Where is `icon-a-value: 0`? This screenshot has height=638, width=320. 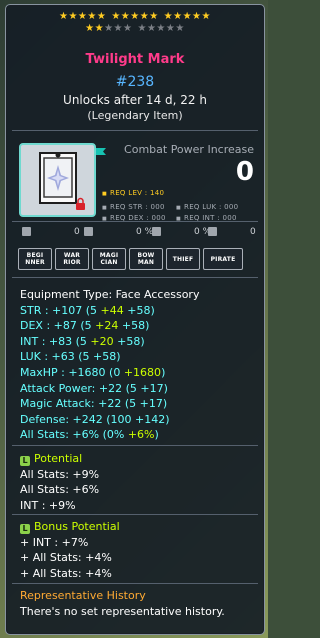
icon-a-value: 0 is located at coordinates (77, 232).